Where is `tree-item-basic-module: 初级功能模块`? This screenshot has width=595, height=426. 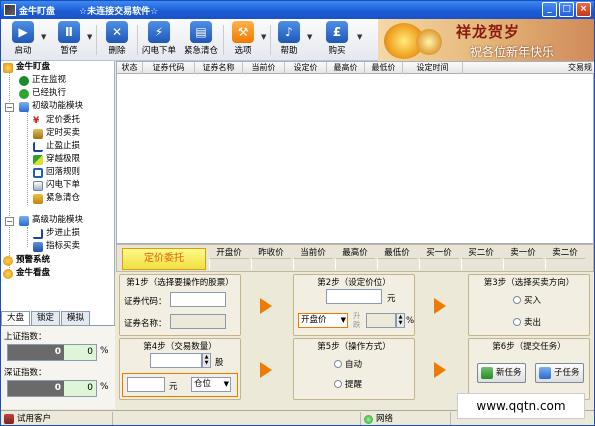
tree-item-basic-module: 初级功能模块 is located at coordinates (51, 106).